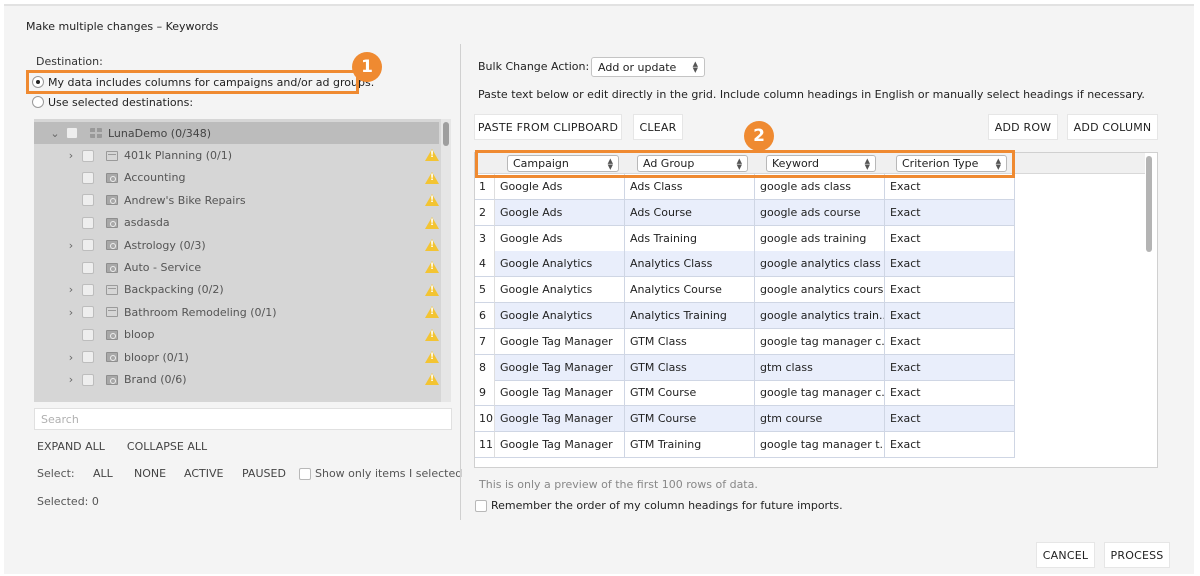 The height and width of the screenshot is (576, 1200). What do you see at coordinates (695, 67) in the screenshot?
I see `select-updown-icon: ▲ ▼` at bounding box center [695, 67].